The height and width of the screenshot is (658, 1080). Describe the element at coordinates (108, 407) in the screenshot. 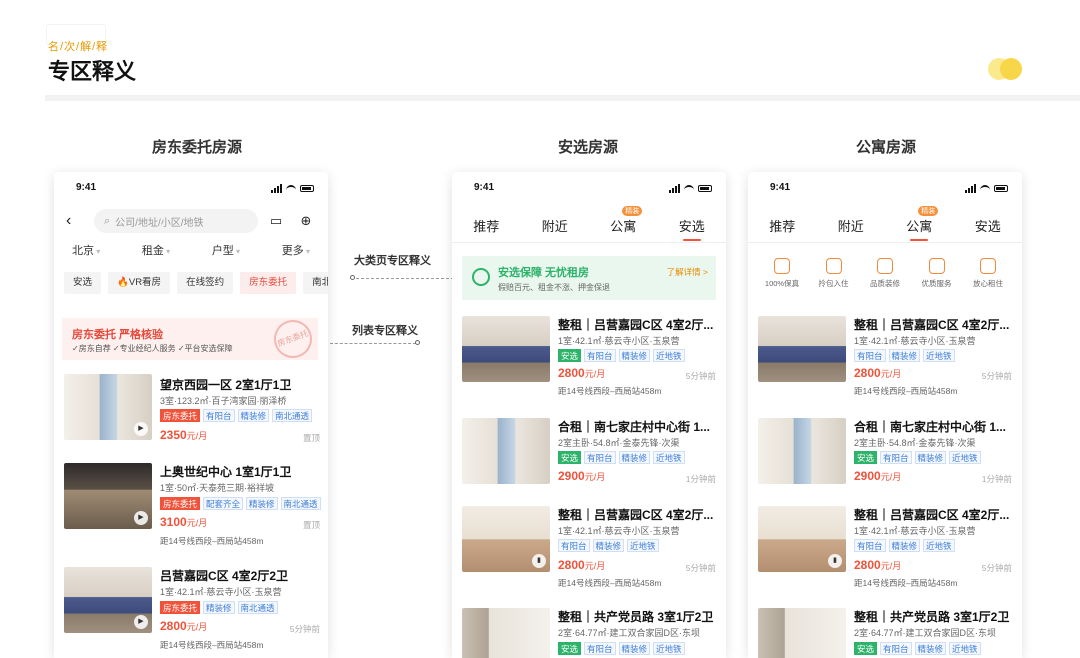

I see `listing-photo: ▶` at that location.